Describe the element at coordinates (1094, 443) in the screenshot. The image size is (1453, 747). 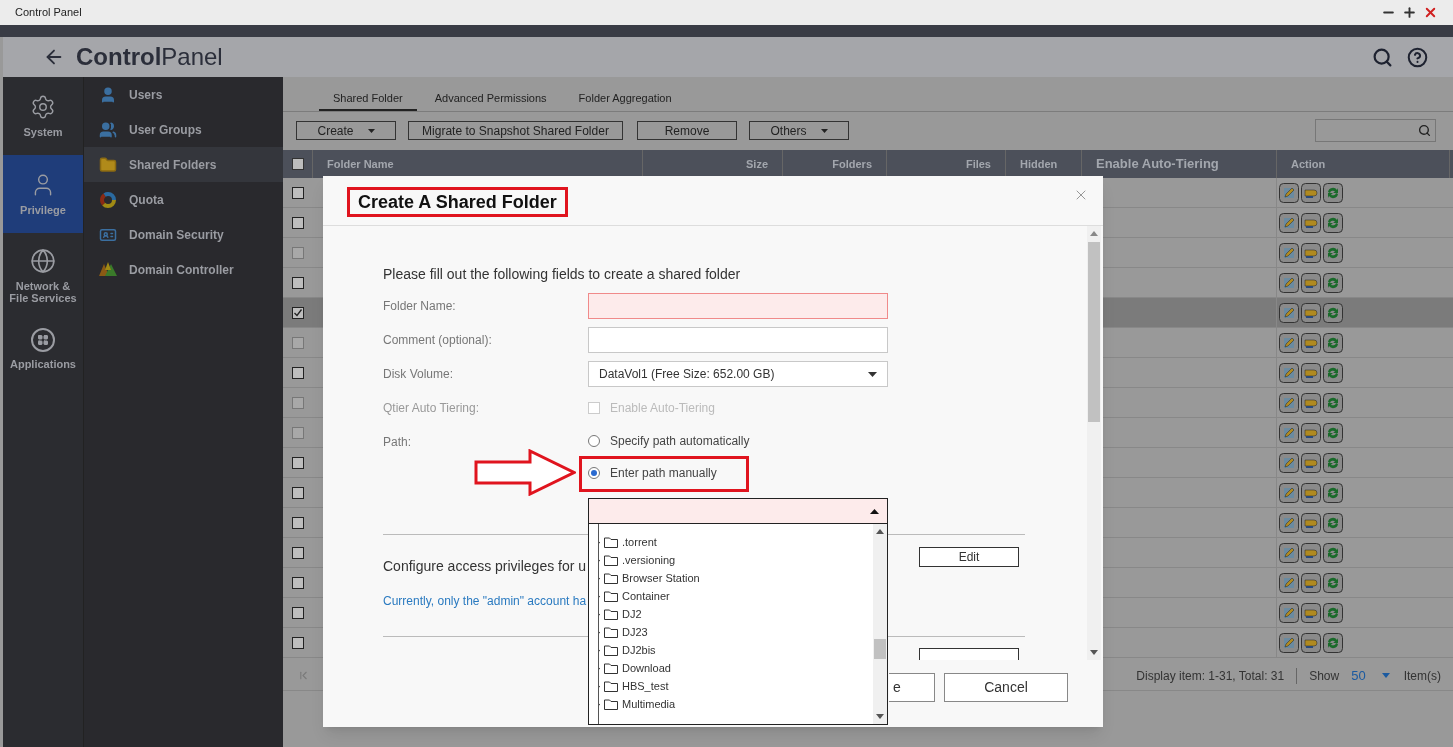
I see `scrollbar` at that location.